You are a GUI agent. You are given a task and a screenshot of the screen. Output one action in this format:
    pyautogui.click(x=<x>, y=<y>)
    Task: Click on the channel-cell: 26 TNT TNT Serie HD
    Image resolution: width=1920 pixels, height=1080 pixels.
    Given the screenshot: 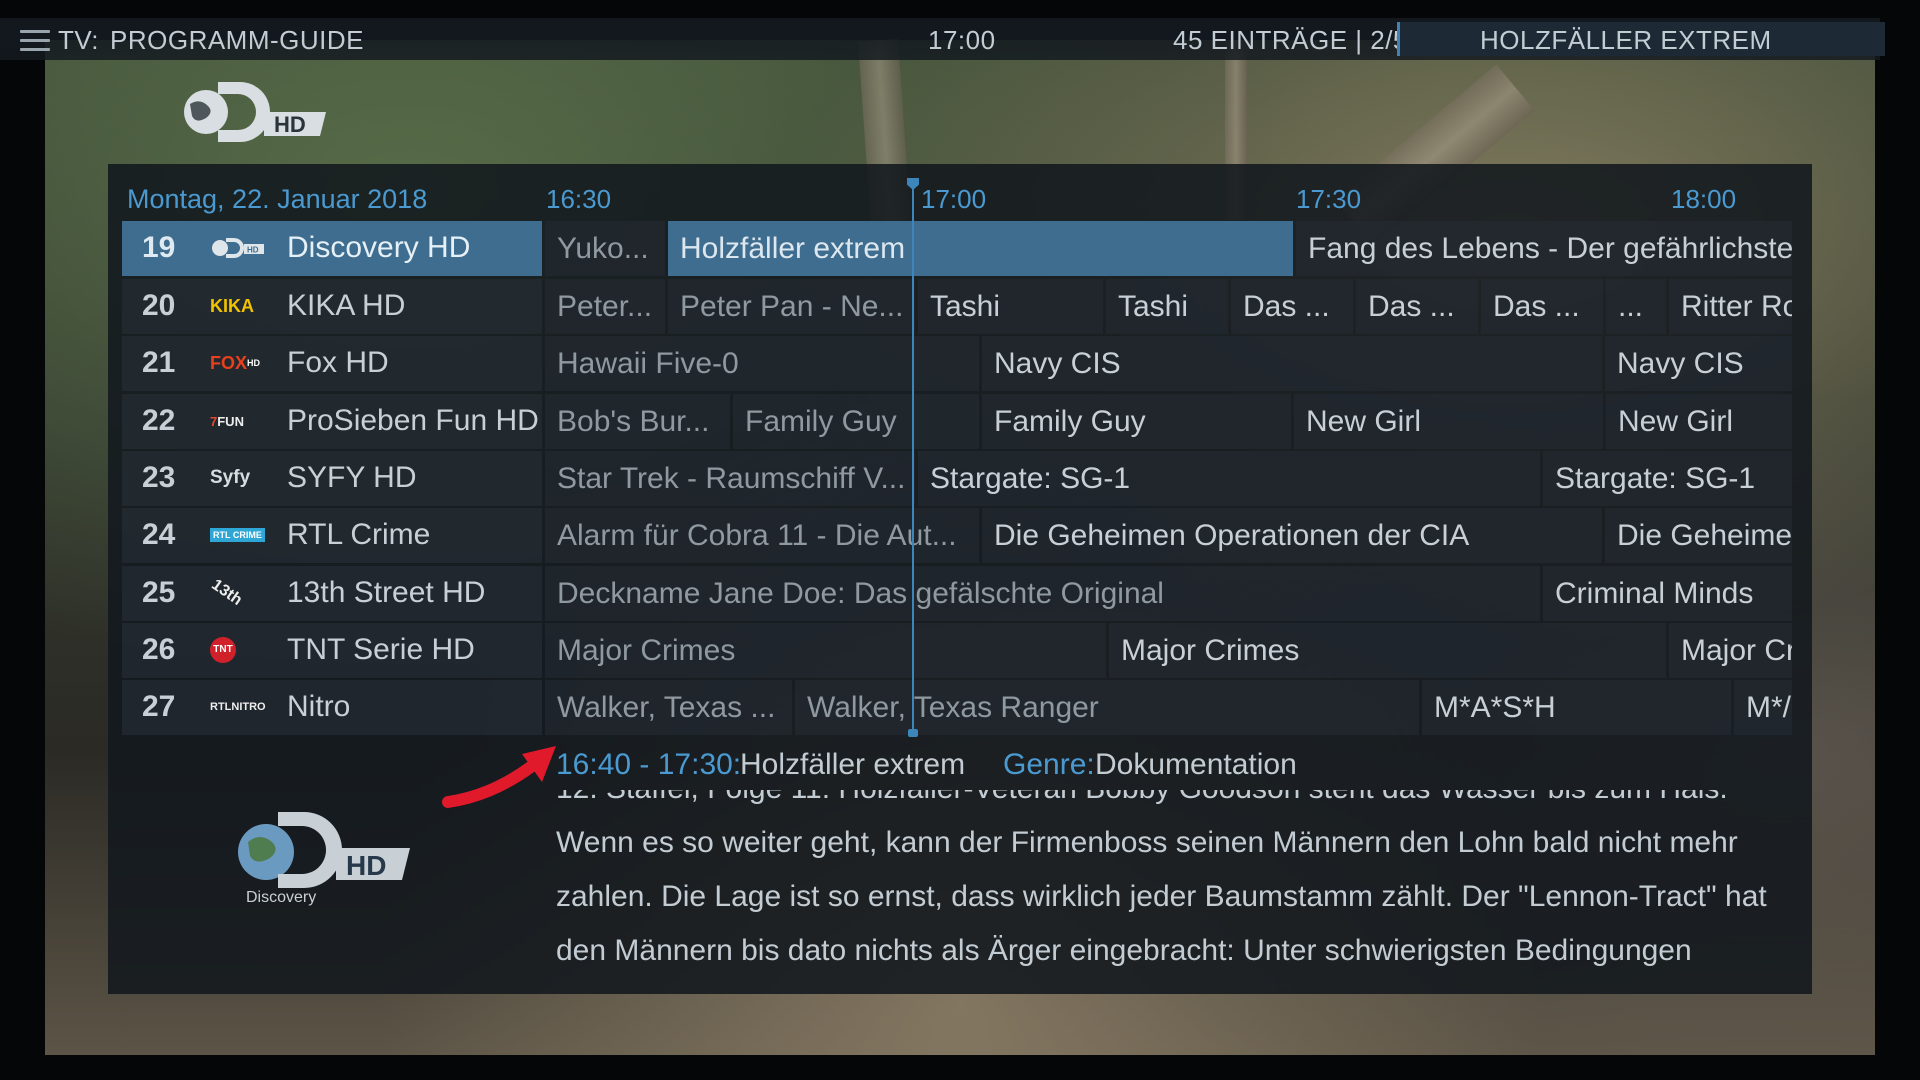 What is the action you would take?
    pyautogui.click(x=332, y=650)
    